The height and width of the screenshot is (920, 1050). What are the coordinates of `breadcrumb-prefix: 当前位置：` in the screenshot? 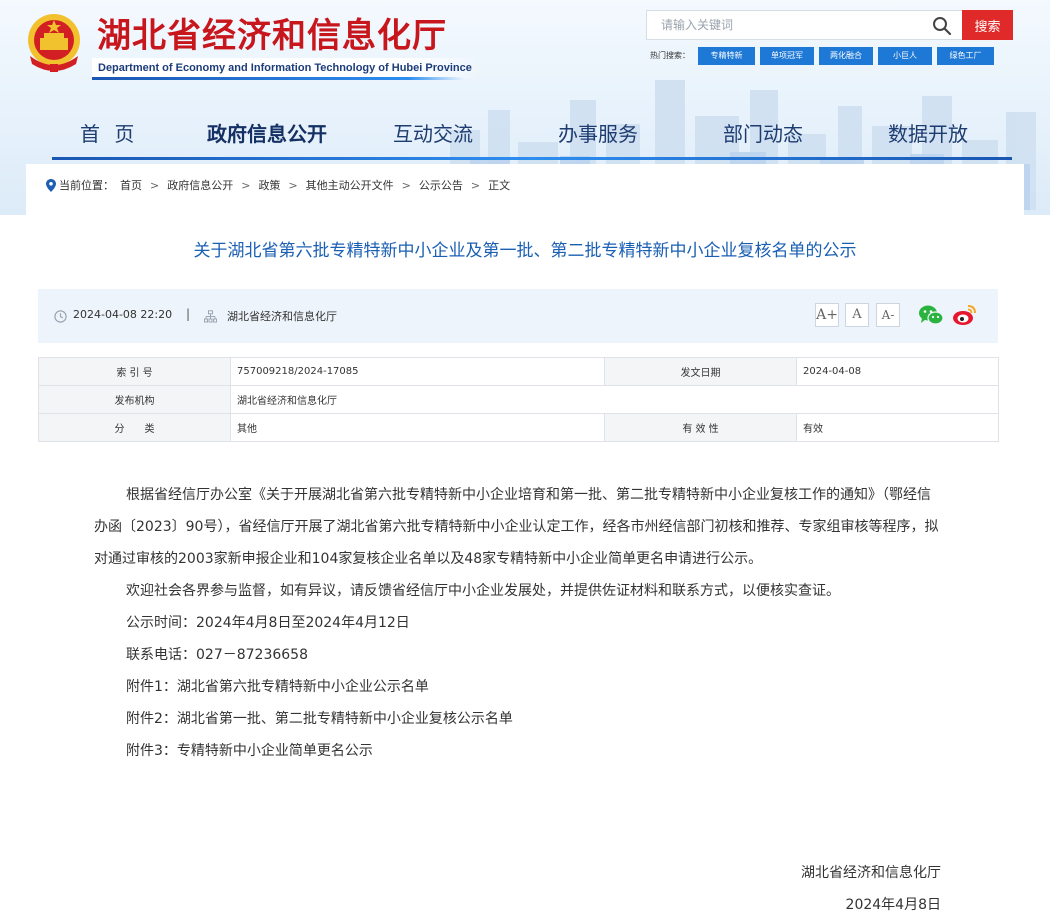 It's located at (86, 185).